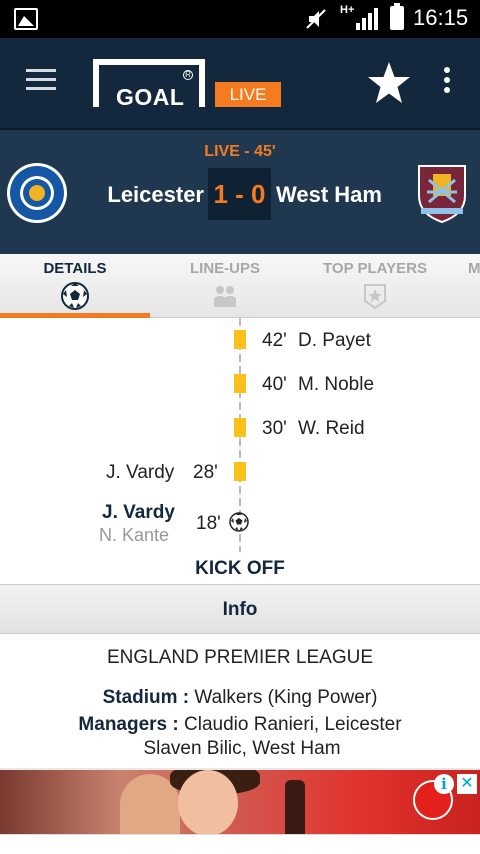  What do you see at coordinates (205, 472) in the screenshot?
I see `event-minute: 28'` at bounding box center [205, 472].